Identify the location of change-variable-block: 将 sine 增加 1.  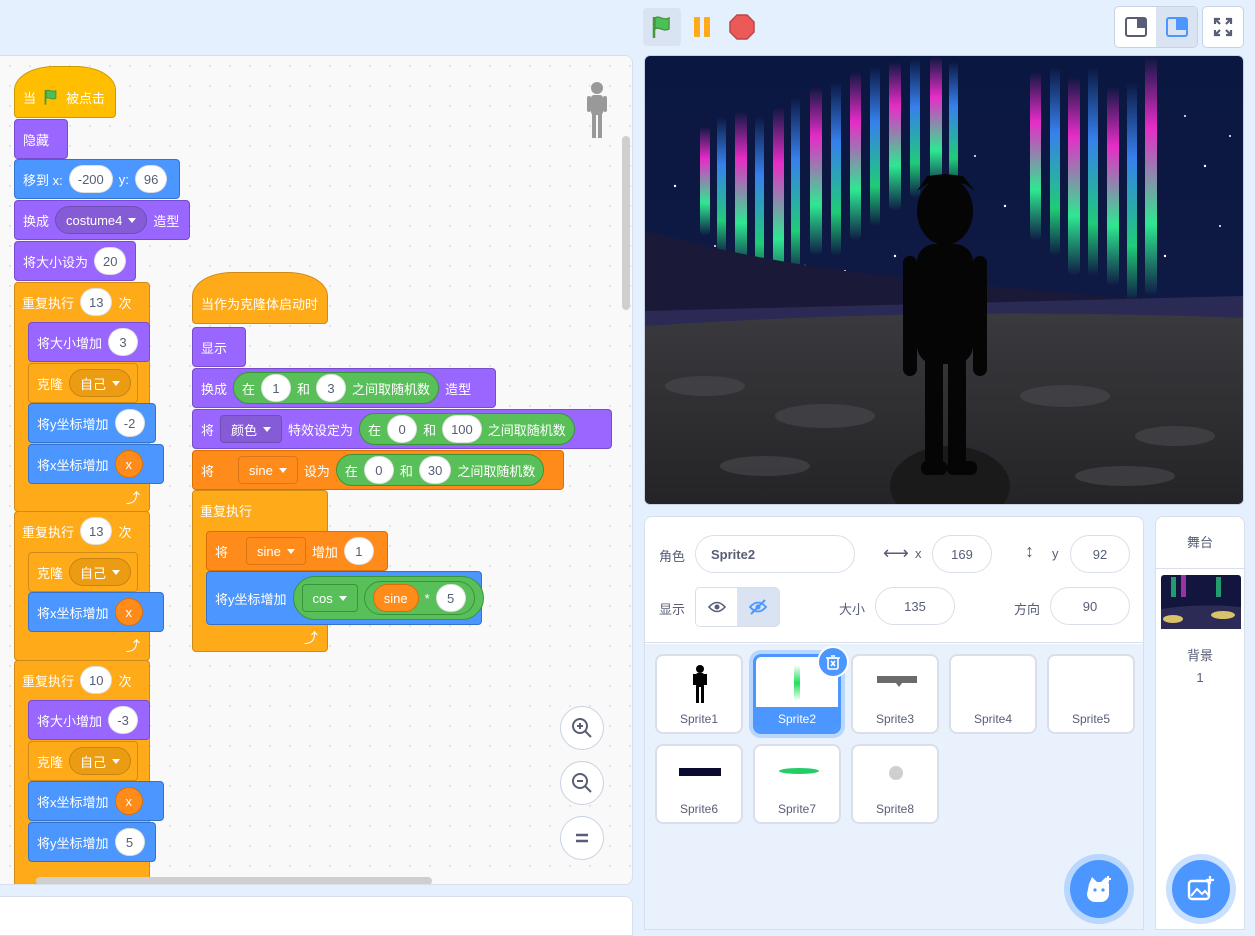
(297, 551).